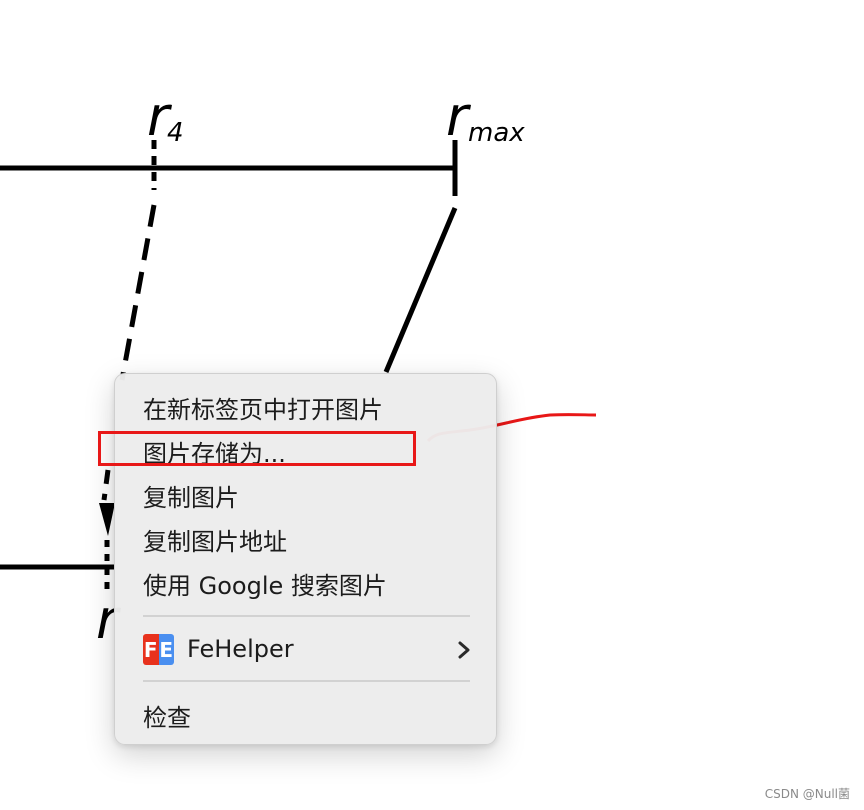 Image resolution: width=864 pixels, height=810 pixels. What do you see at coordinates (138, 292) in the screenshot?
I see `dashed-projection-line` at bounding box center [138, 292].